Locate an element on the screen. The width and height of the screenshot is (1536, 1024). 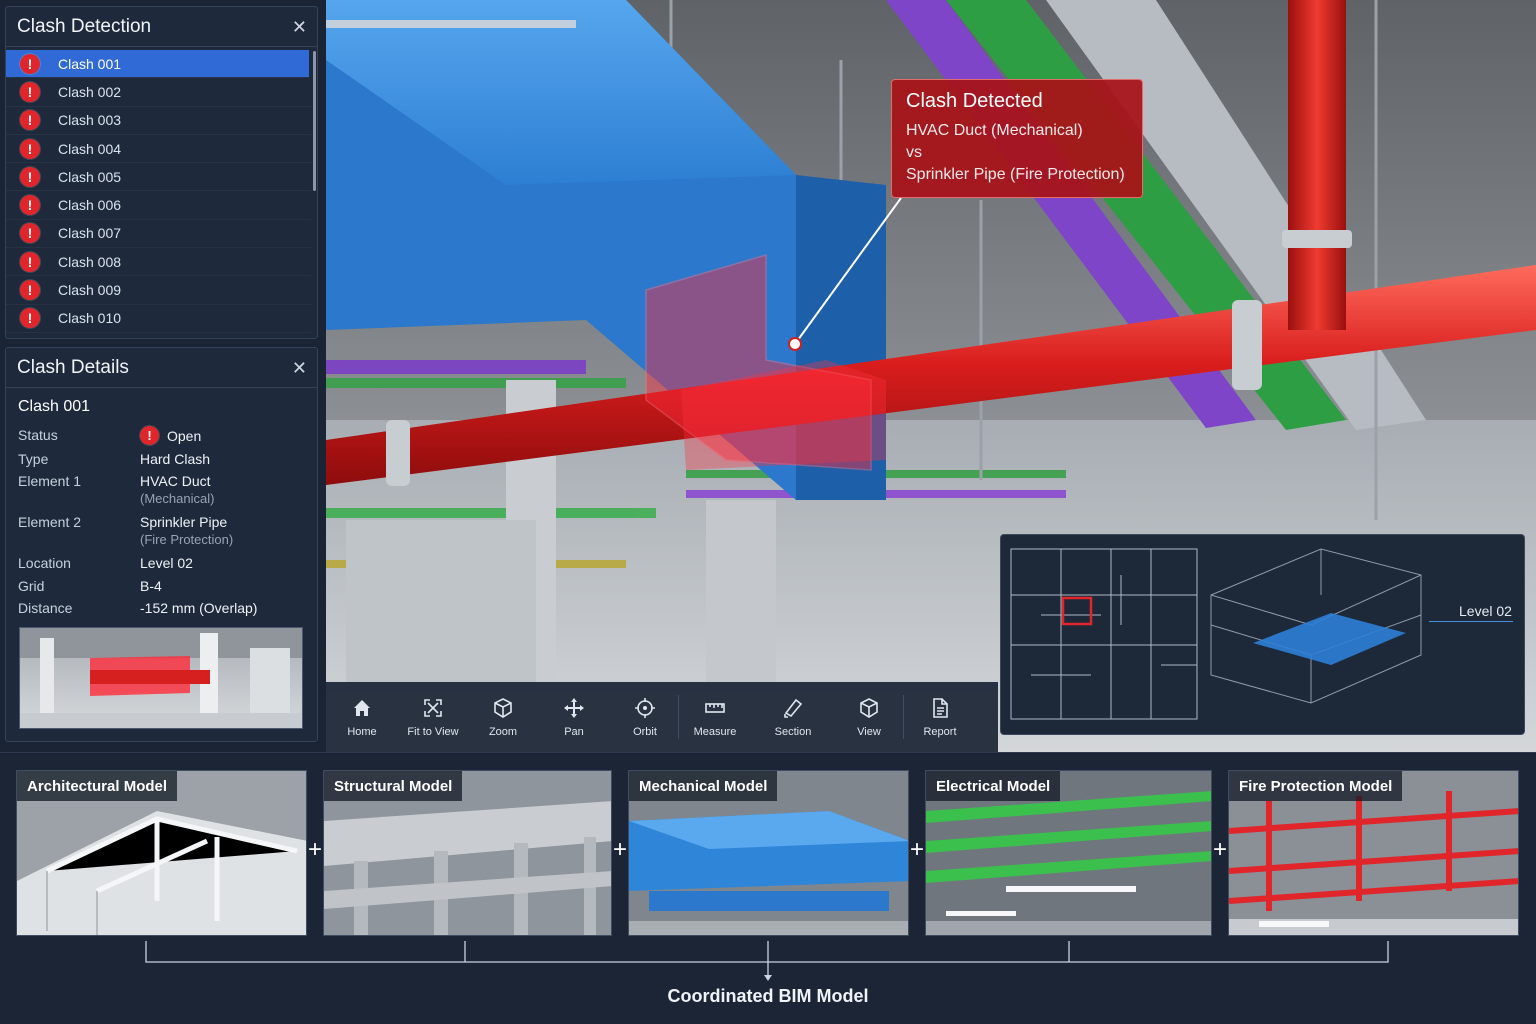
architectural-model-card: Architectural Model is located at coordinates (161, 853).